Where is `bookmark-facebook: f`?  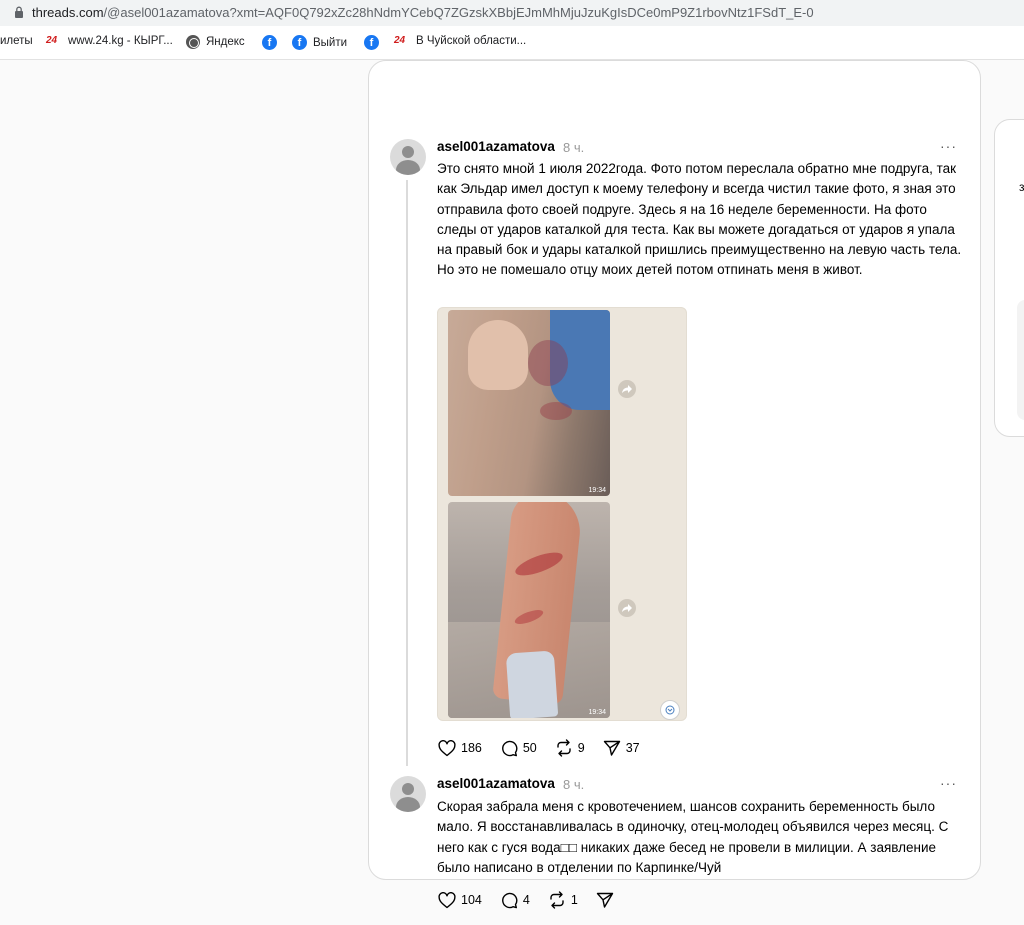 bookmark-facebook: f is located at coordinates (269, 42).